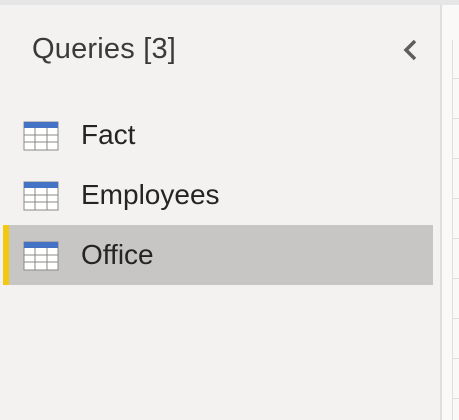 Image resolution: width=459 pixels, height=420 pixels. What do you see at coordinates (150, 194) in the screenshot?
I see `query-label-employees: Employees` at bounding box center [150, 194].